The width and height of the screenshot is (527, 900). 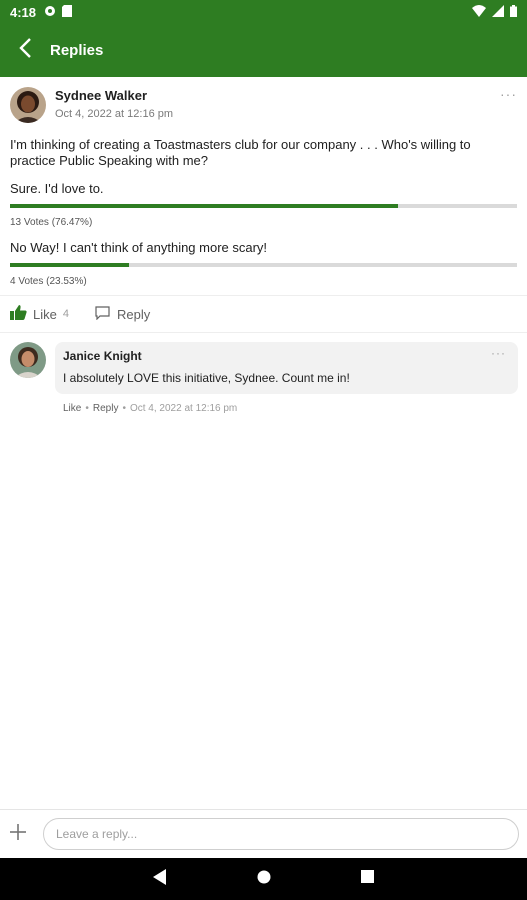 I want to click on poll-votes: 4 Votes (23.53%), so click(x=48, y=281).